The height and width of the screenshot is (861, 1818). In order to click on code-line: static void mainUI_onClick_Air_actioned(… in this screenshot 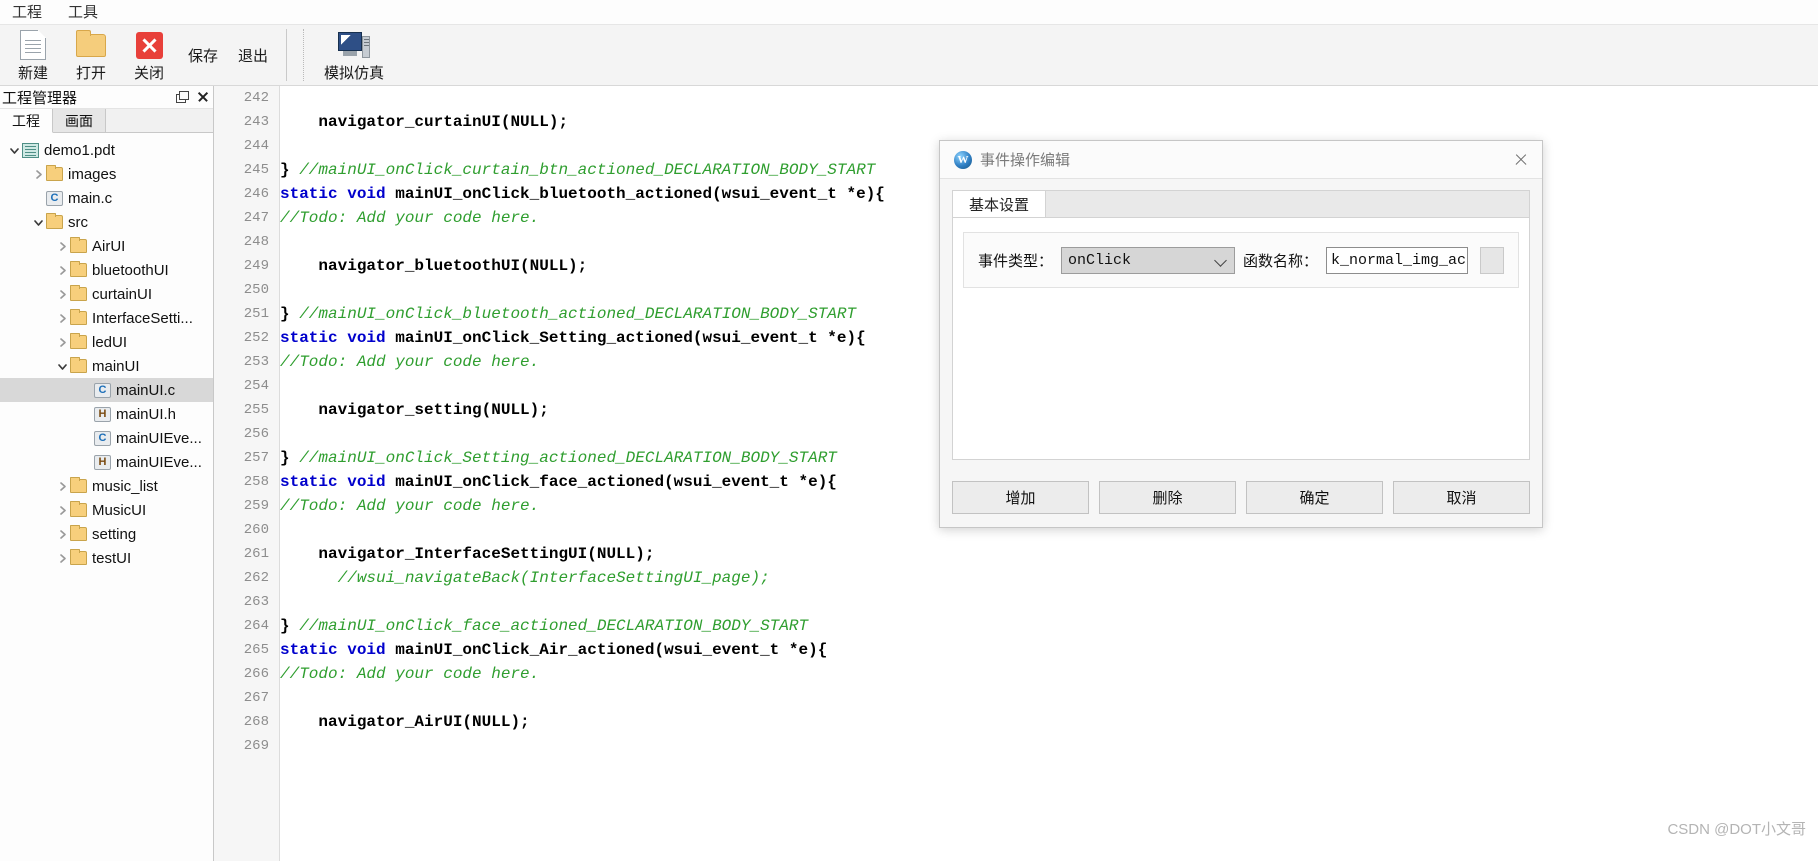, I will do `click(1049, 650)`.